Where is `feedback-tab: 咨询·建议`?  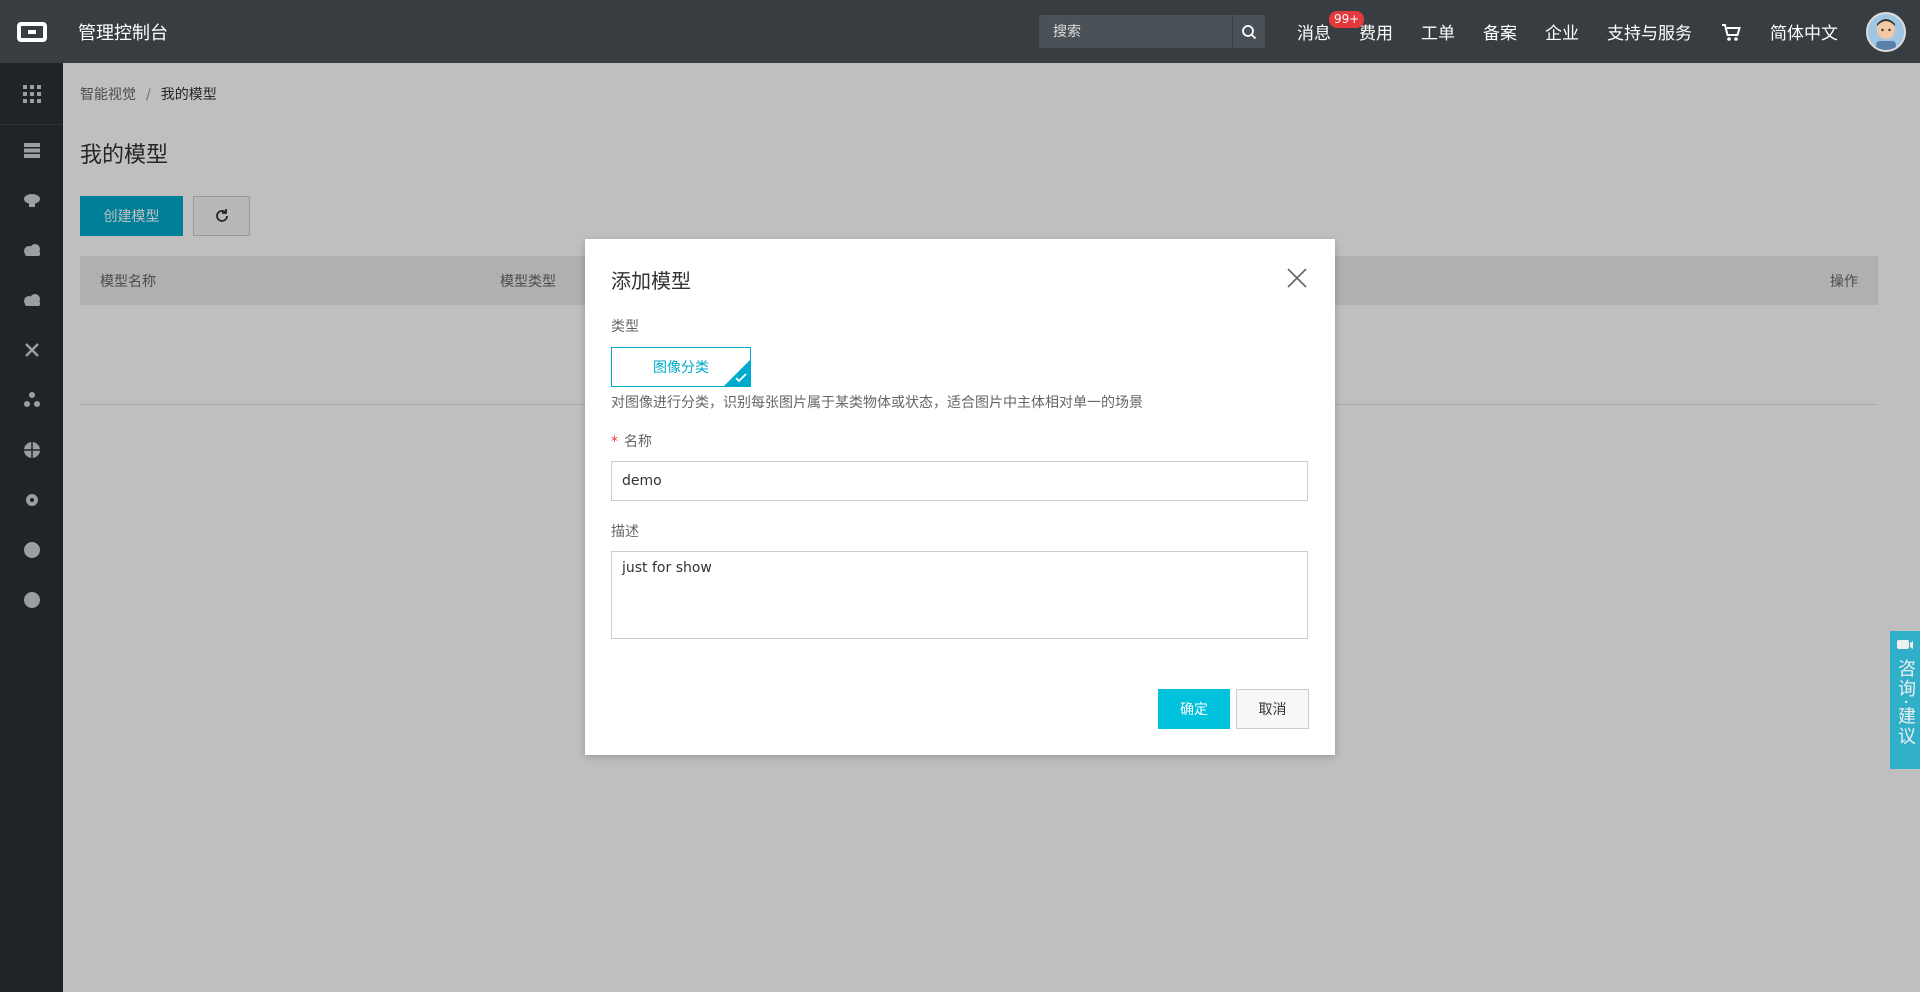
feedback-tab: 咨询·建议 is located at coordinates (1905, 700).